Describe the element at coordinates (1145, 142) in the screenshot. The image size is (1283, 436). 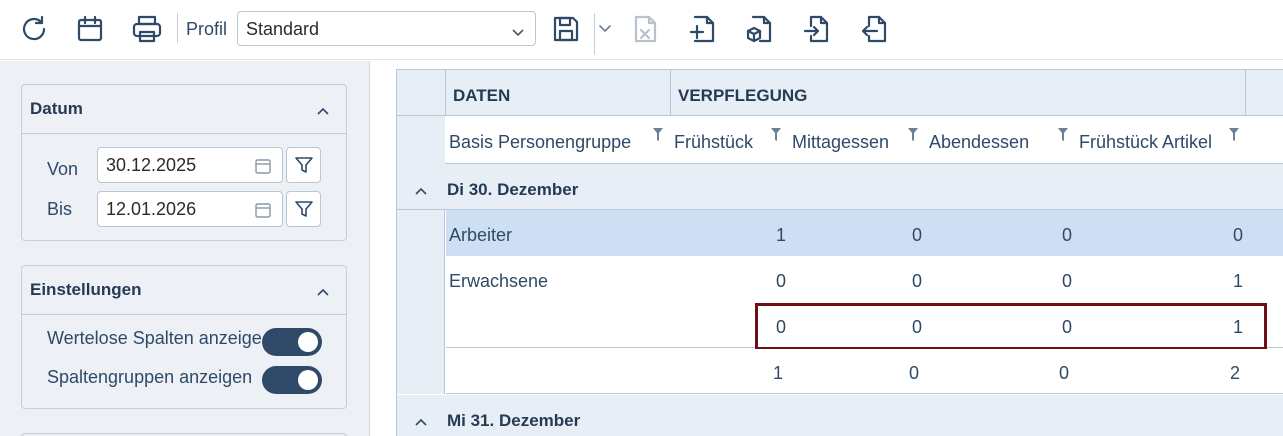
I see `column-header-fruehstueck-artikel: Frühstück Artikel` at that location.